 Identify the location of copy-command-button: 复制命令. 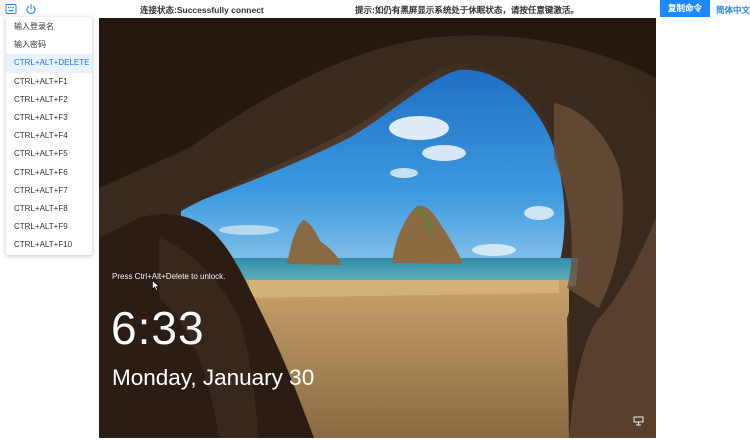
(685, 8).